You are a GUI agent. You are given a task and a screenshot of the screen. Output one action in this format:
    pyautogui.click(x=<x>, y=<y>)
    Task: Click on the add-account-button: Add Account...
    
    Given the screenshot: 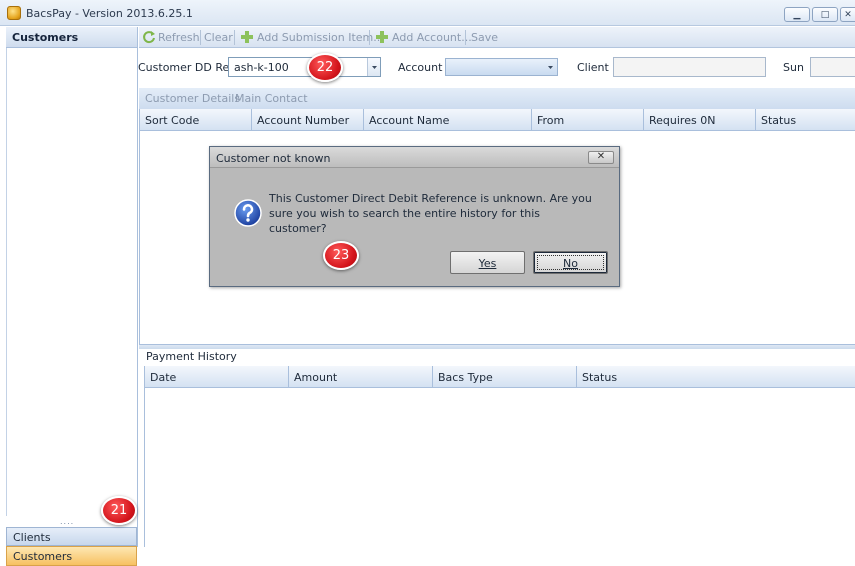 What is the action you would take?
    pyautogui.click(x=432, y=37)
    